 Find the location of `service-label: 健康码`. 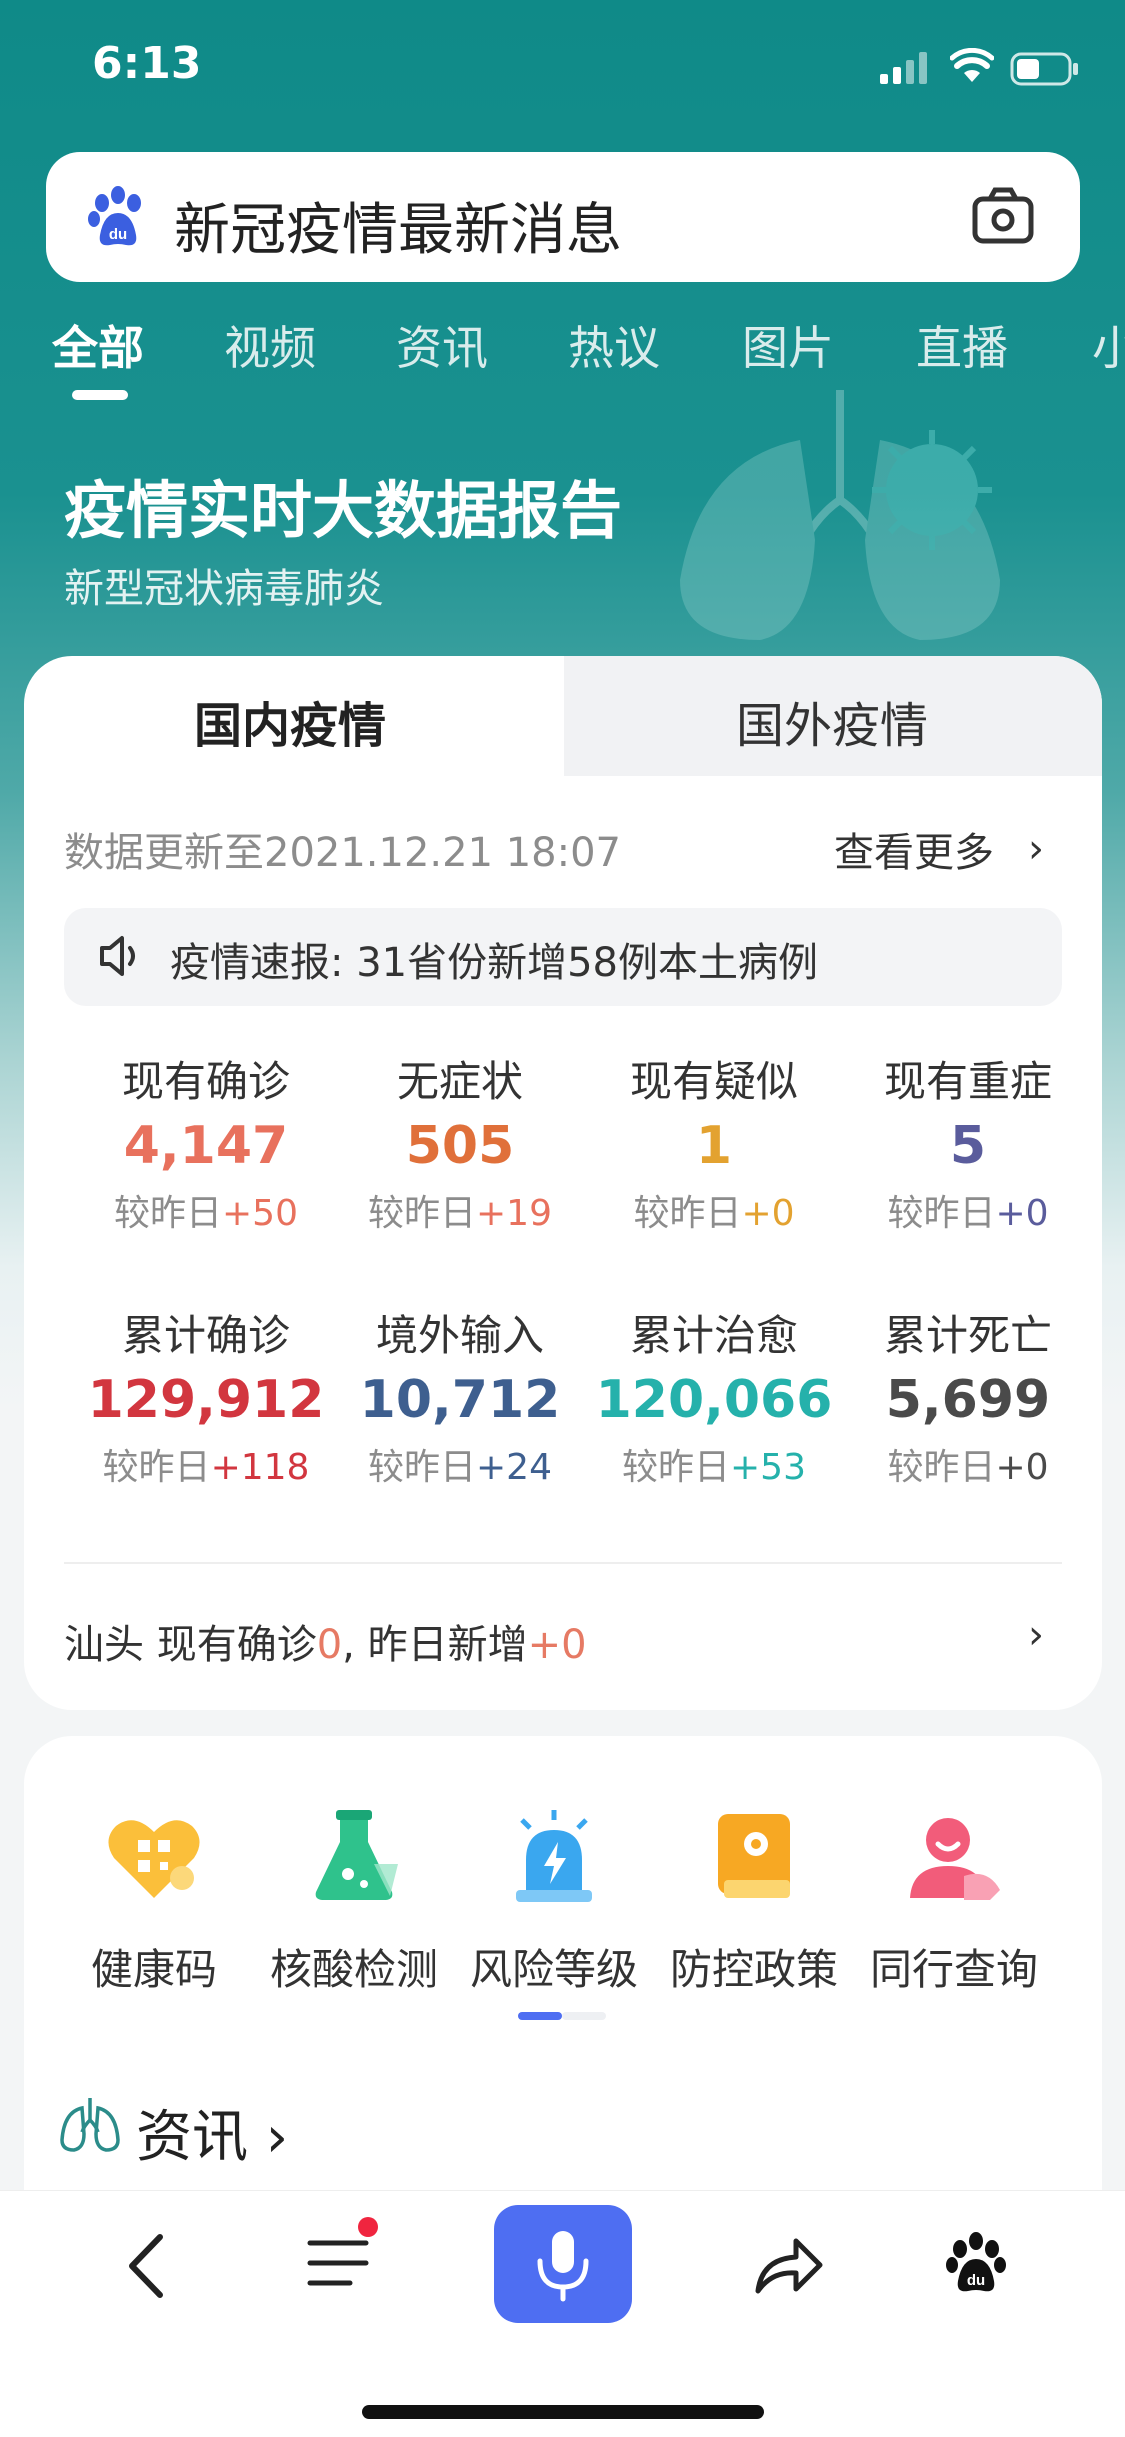

service-label: 健康码 is located at coordinates (153, 1969).